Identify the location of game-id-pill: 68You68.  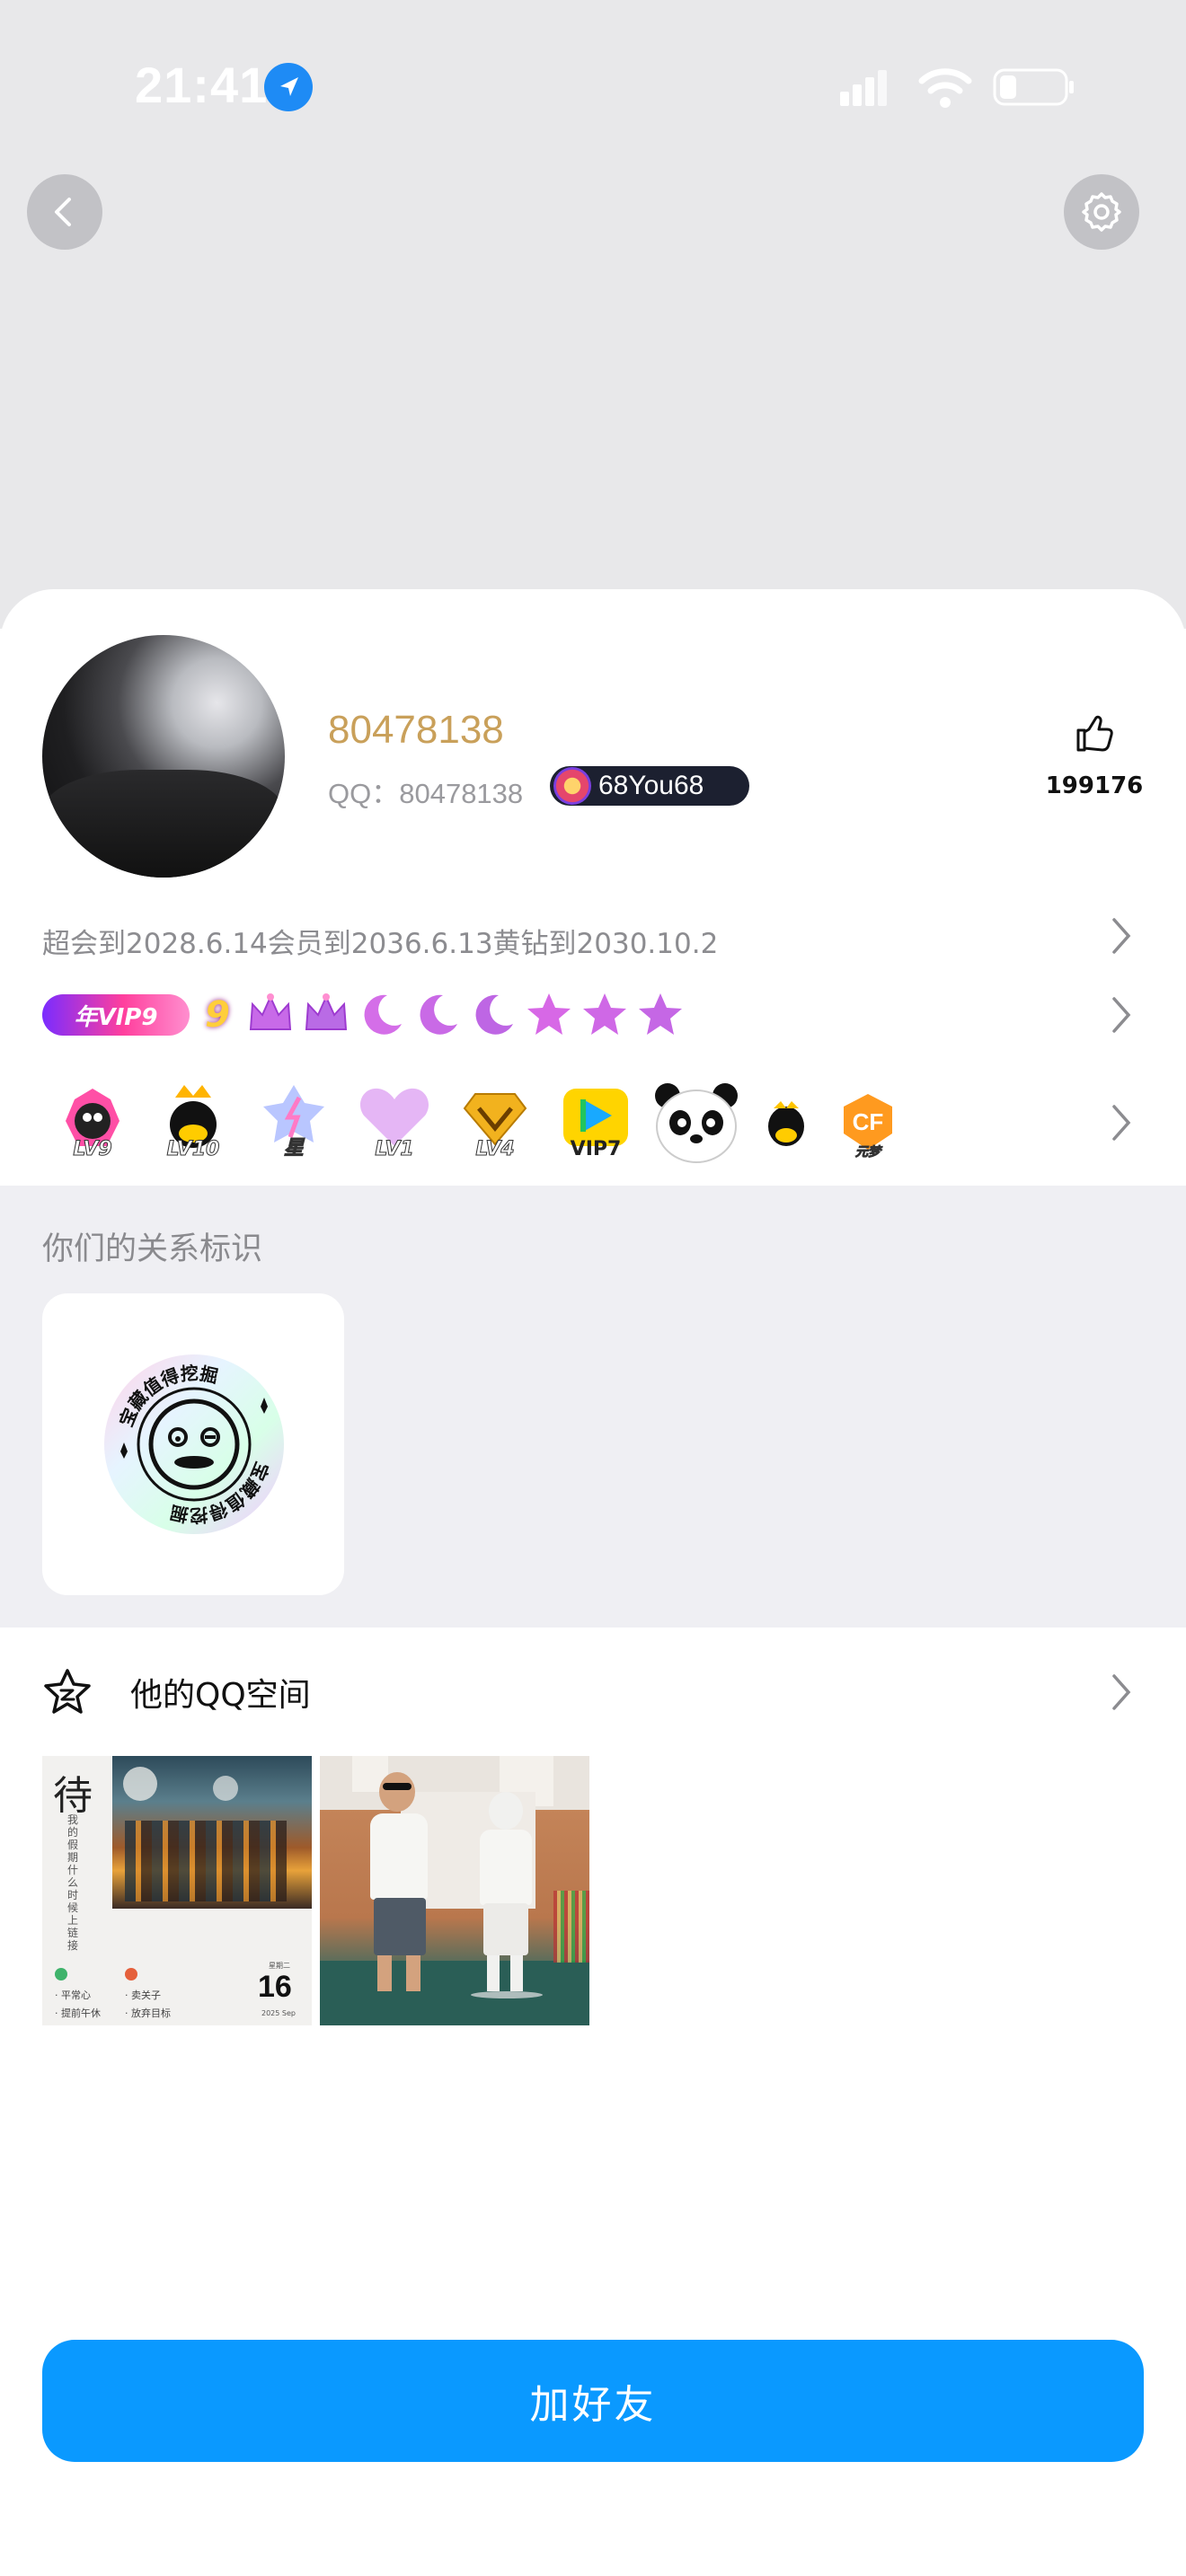
(649, 786).